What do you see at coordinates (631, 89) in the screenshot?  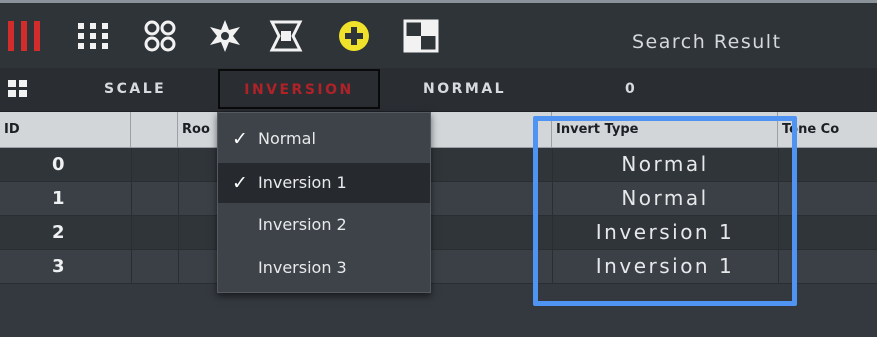 I see `zero-value: 0` at bounding box center [631, 89].